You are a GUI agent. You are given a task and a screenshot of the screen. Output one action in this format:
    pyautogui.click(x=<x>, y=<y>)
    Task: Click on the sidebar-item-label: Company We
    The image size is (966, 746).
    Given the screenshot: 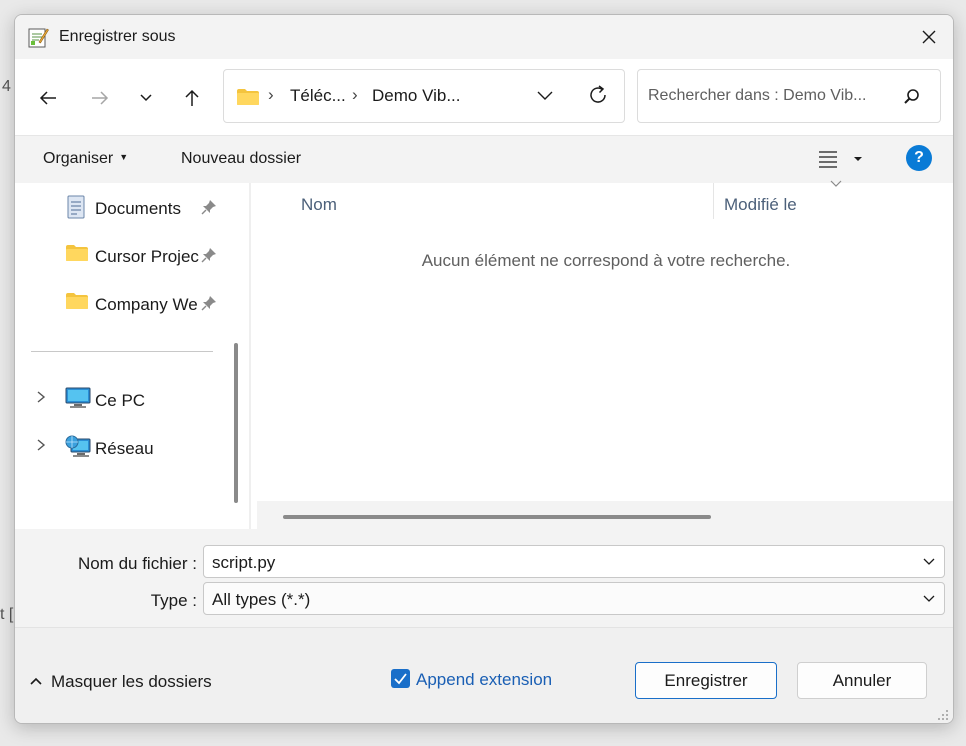 What is the action you would take?
    pyautogui.click(x=146, y=304)
    